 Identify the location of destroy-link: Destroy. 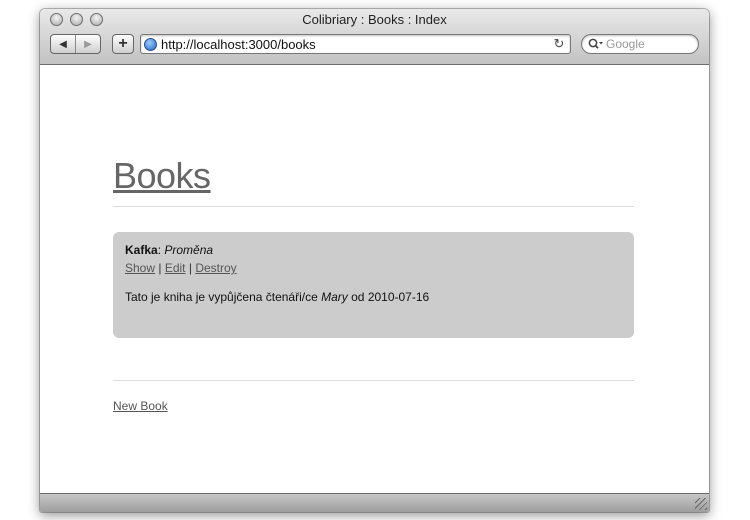
(215, 268).